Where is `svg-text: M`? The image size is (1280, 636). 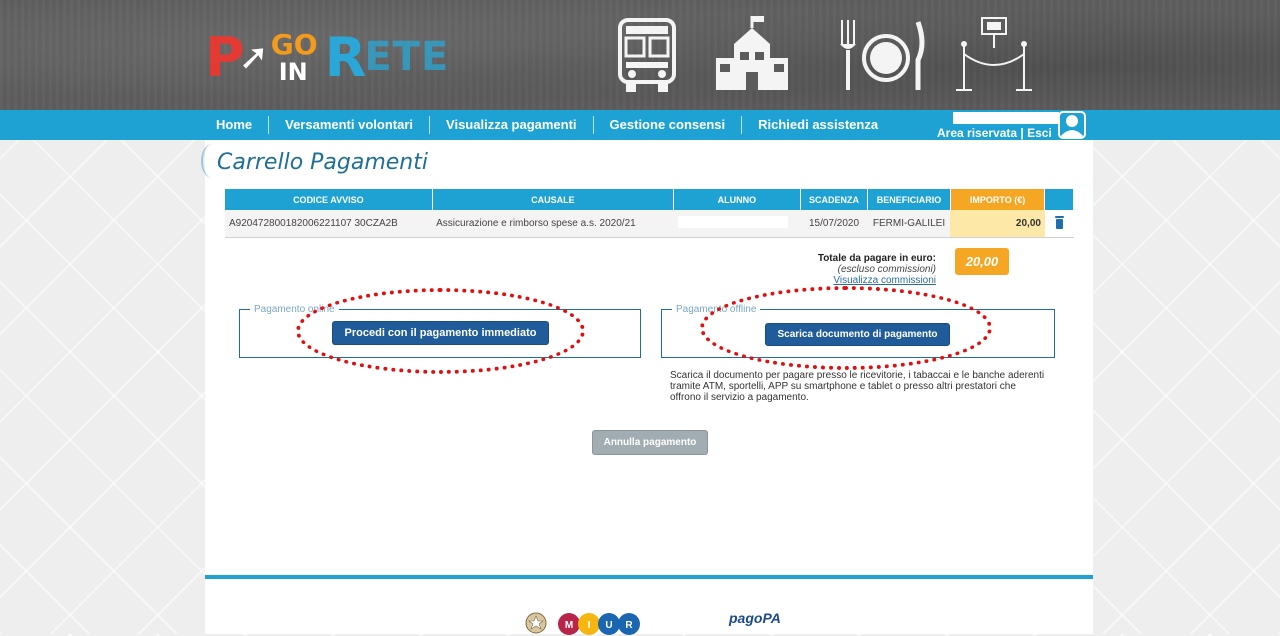 svg-text: M is located at coordinates (569, 625).